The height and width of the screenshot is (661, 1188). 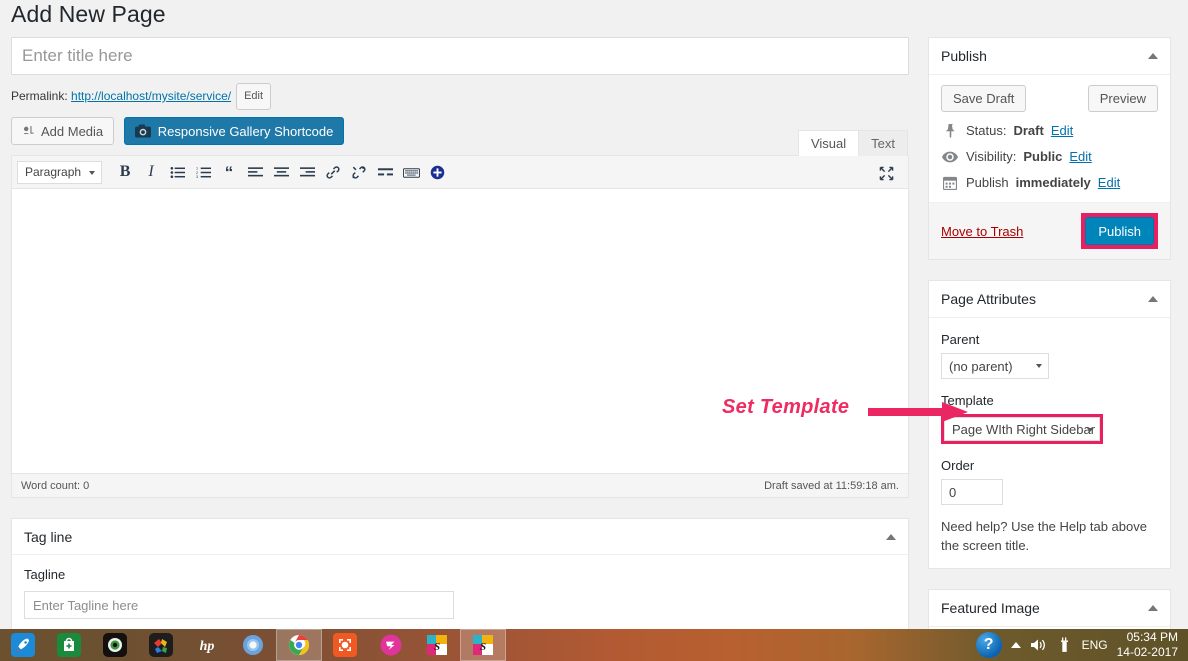 I want to click on schedule-label: Publish, so click(x=987, y=182).